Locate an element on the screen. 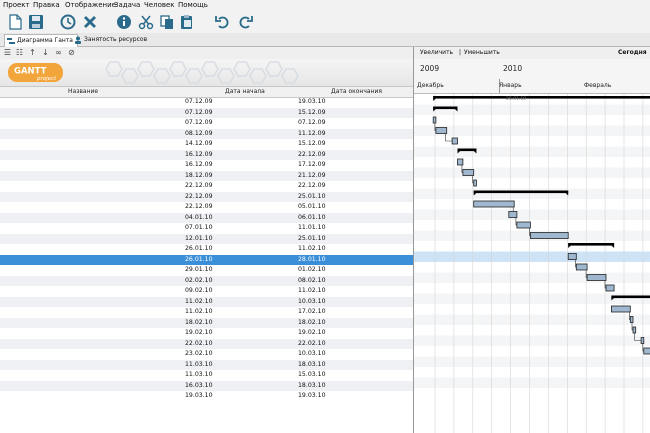 The width and height of the screenshot is (650, 433). task-end-cell: 19.03.10 is located at coordinates (353, 396).